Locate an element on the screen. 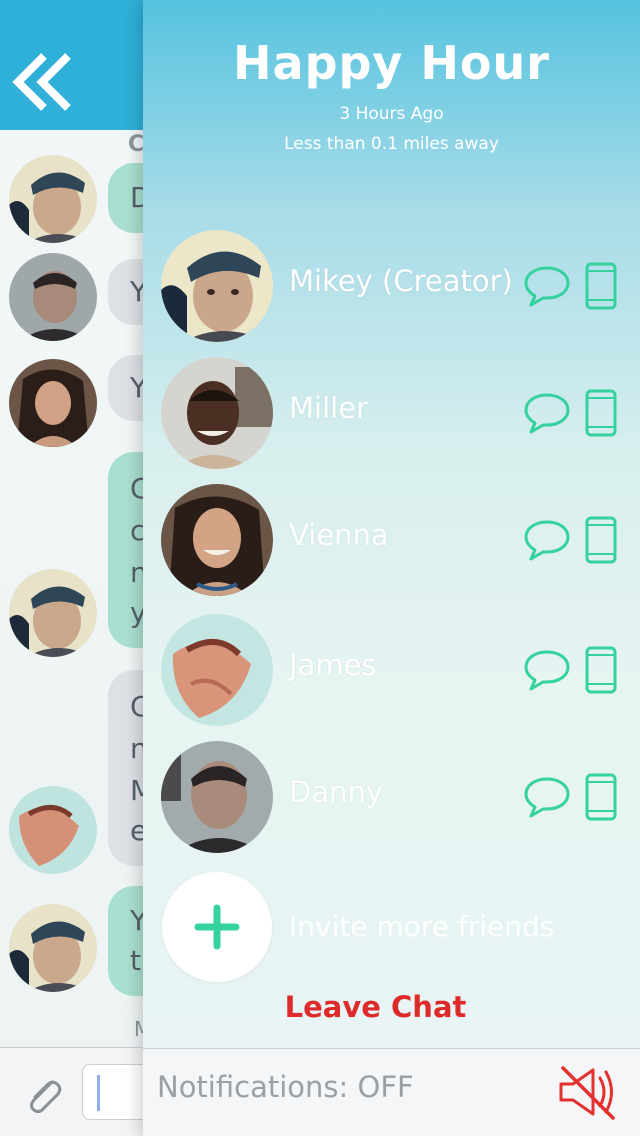 This screenshot has height=1136, width=640. paperclip-icon is located at coordinates (44, 1094).